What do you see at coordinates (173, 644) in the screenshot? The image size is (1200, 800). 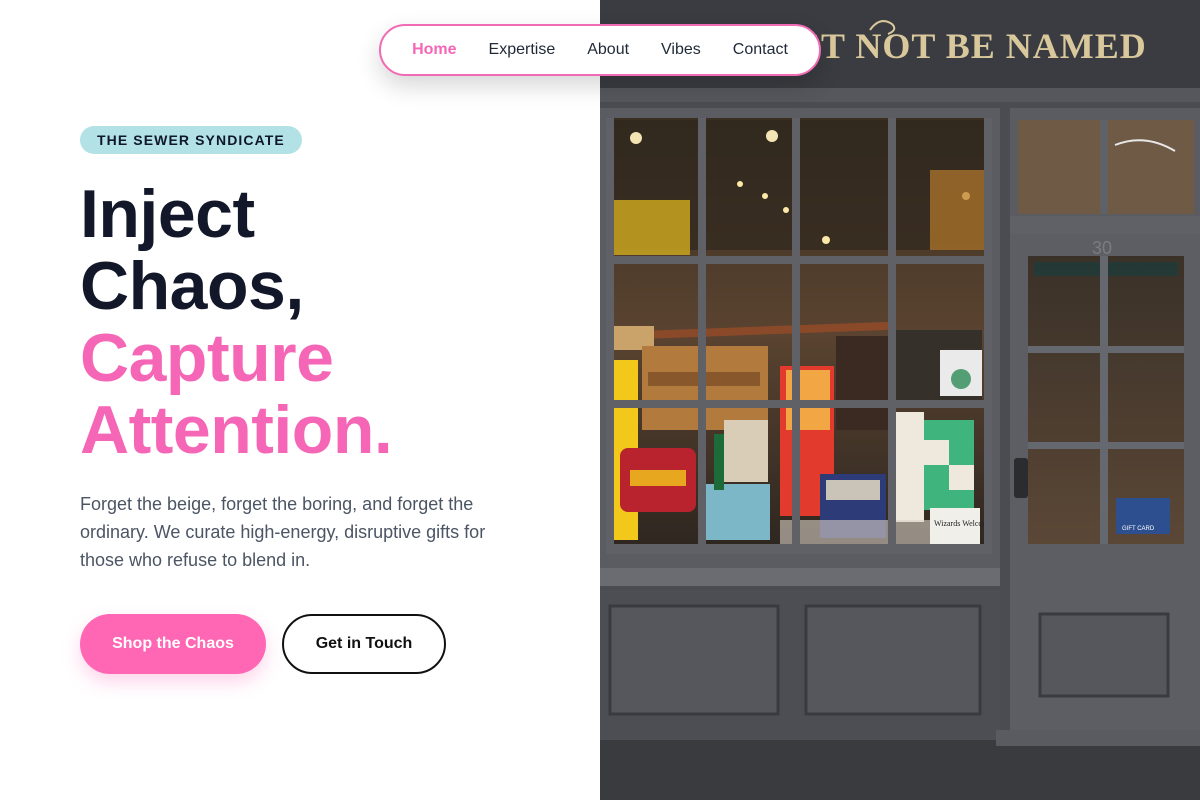 I see `shop-the-chaos-button: Shop the Chaos` at bounding box center [173, 644].